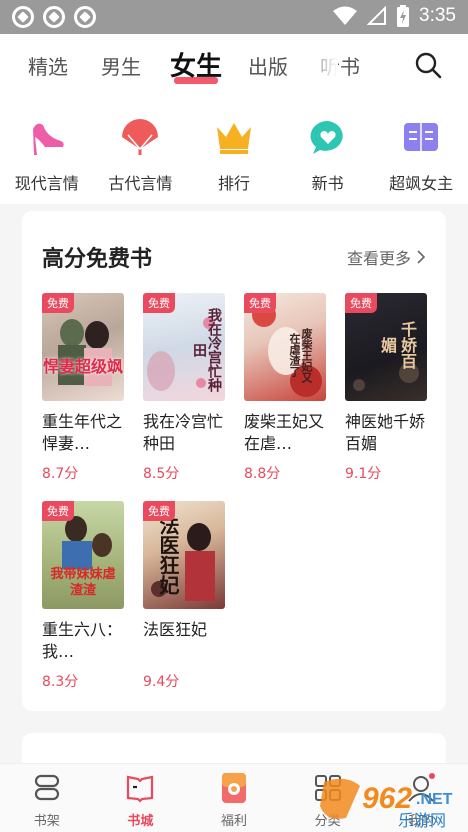 The image size is (468, 832). What do you see at coordinates (434, 799) in the screenshot?
I see `watermark-domain: .NET` at bounding box center [434, 799].